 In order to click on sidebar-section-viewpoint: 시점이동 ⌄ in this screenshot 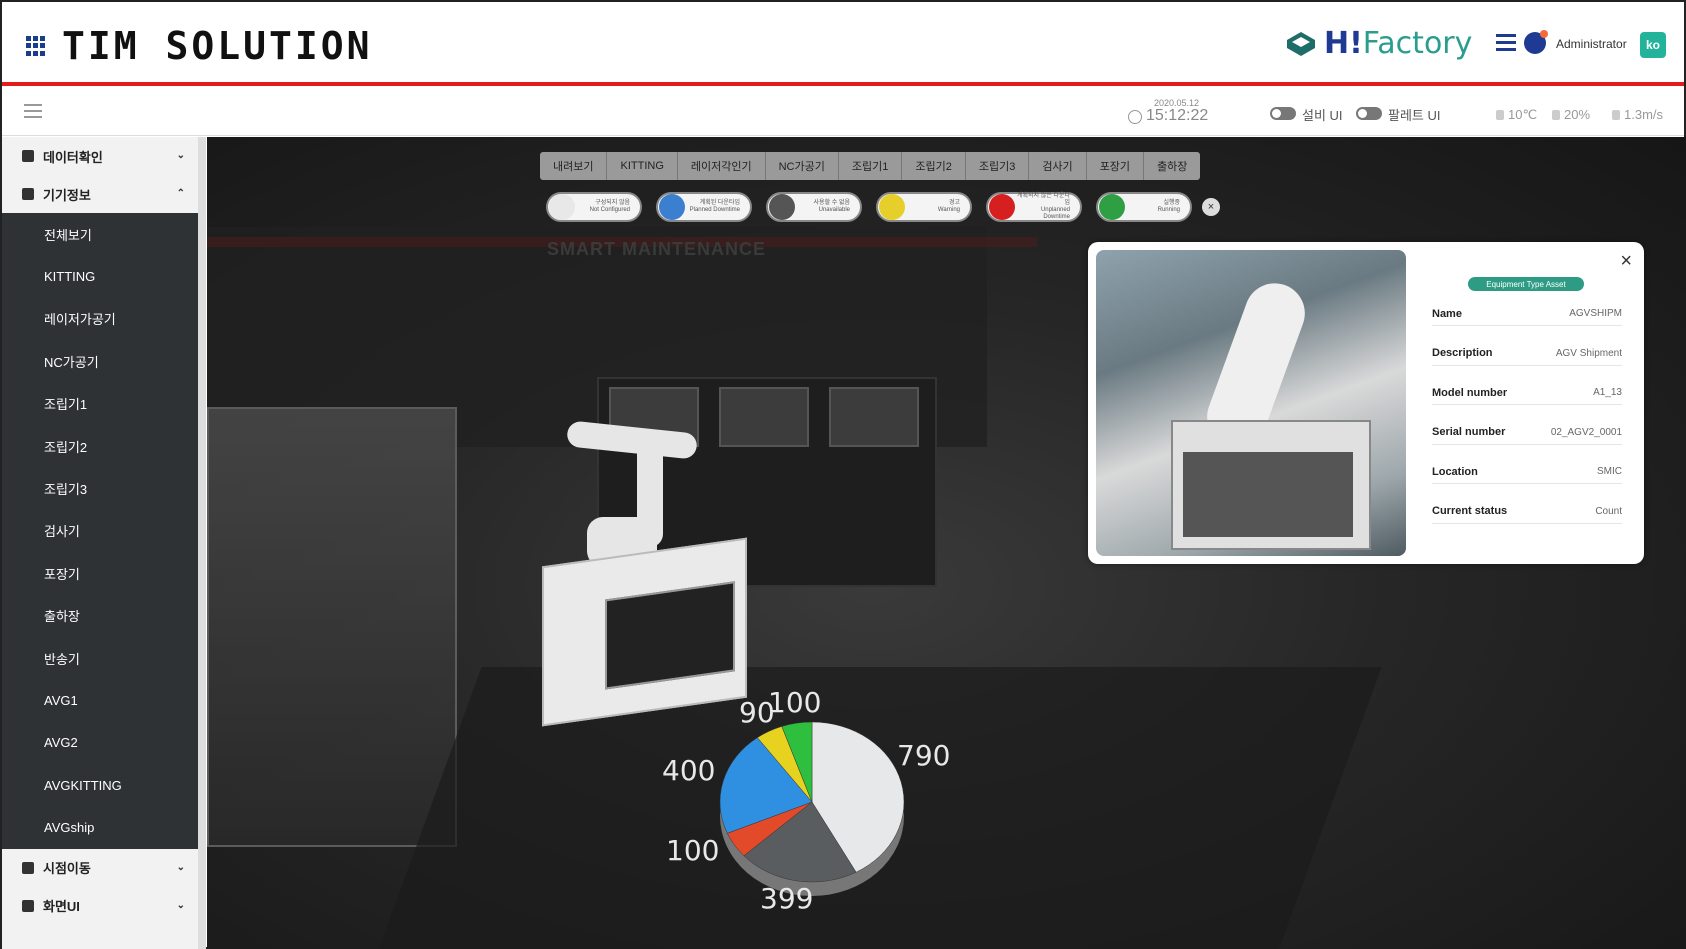, I will do `click(103, 868)`.